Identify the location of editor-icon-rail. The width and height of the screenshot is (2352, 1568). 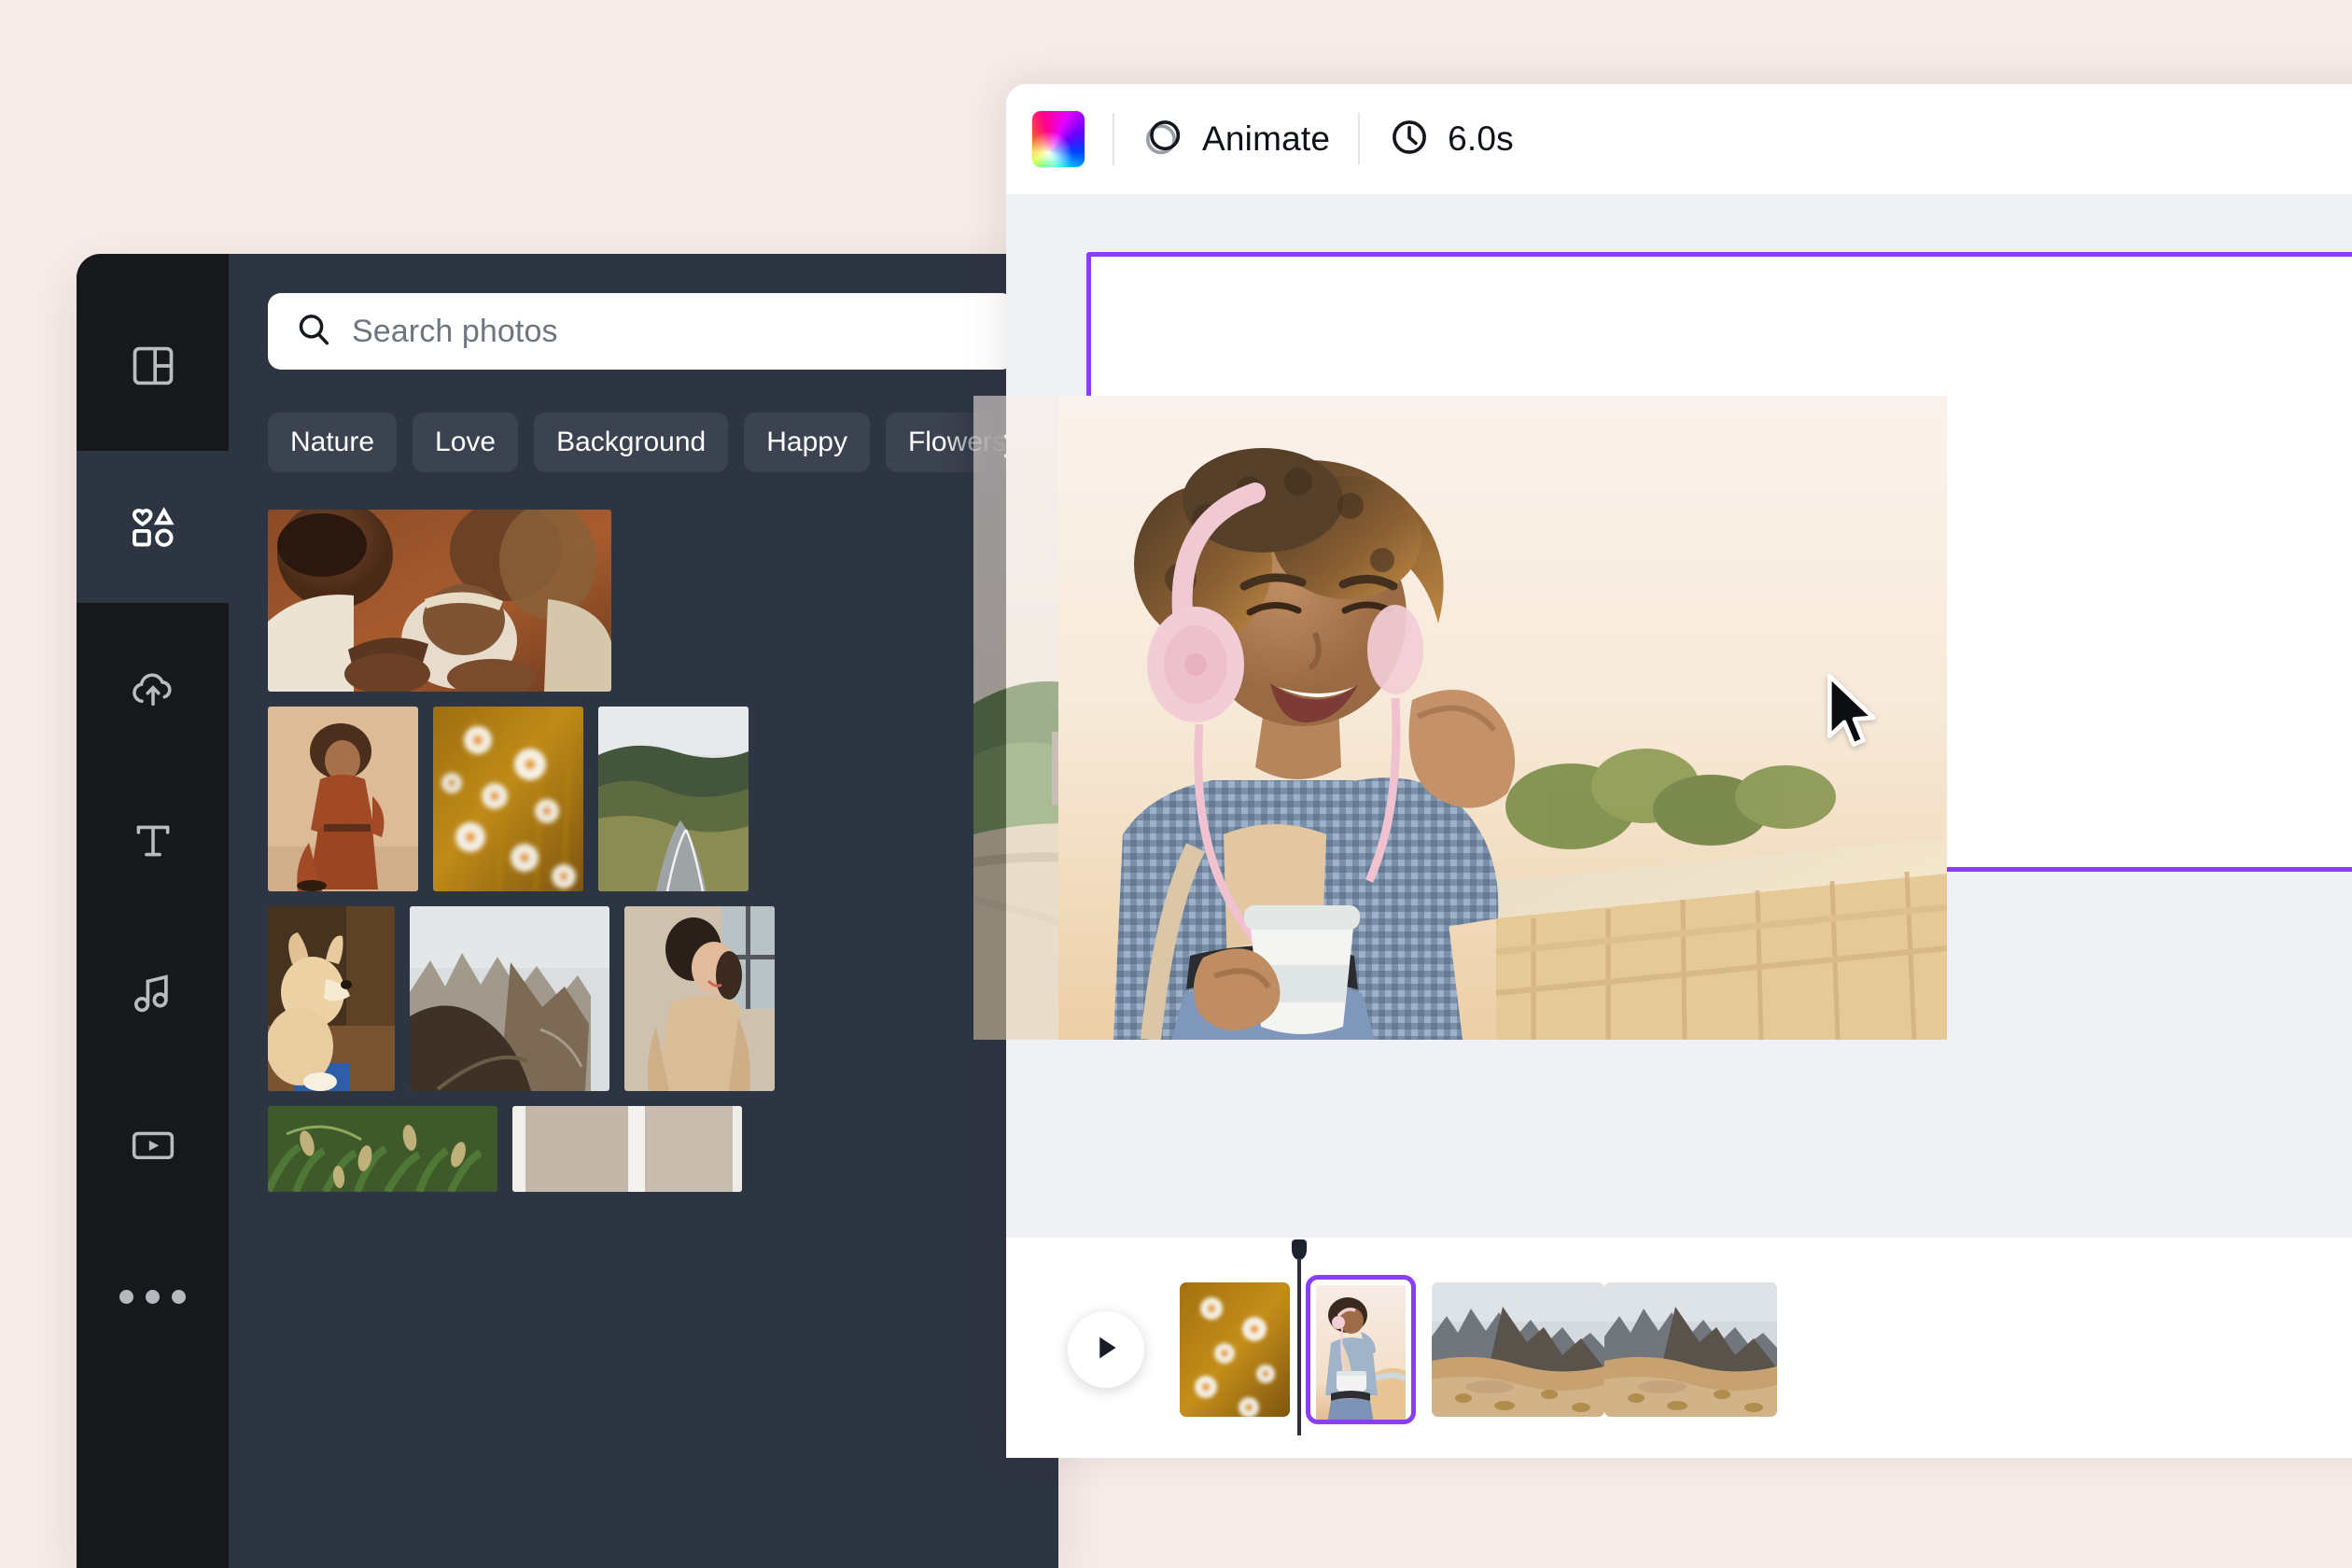
(153, 911).